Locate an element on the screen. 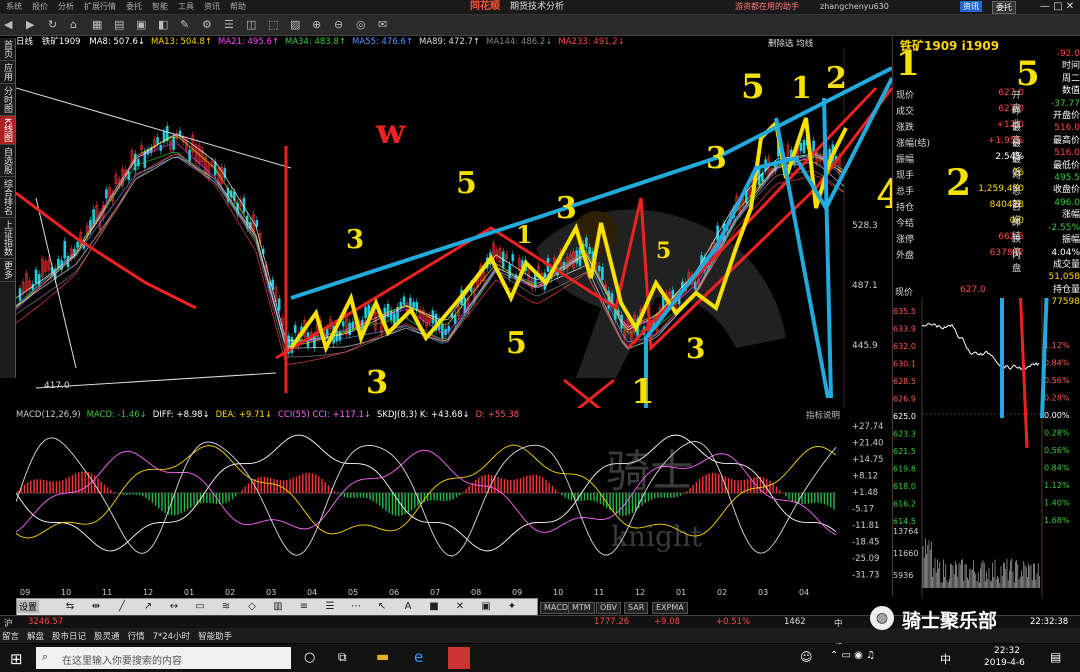 The width and height of the screenshot is (1080, 672). left-nav-item: 自选股 is located at coordinates (7, 161).